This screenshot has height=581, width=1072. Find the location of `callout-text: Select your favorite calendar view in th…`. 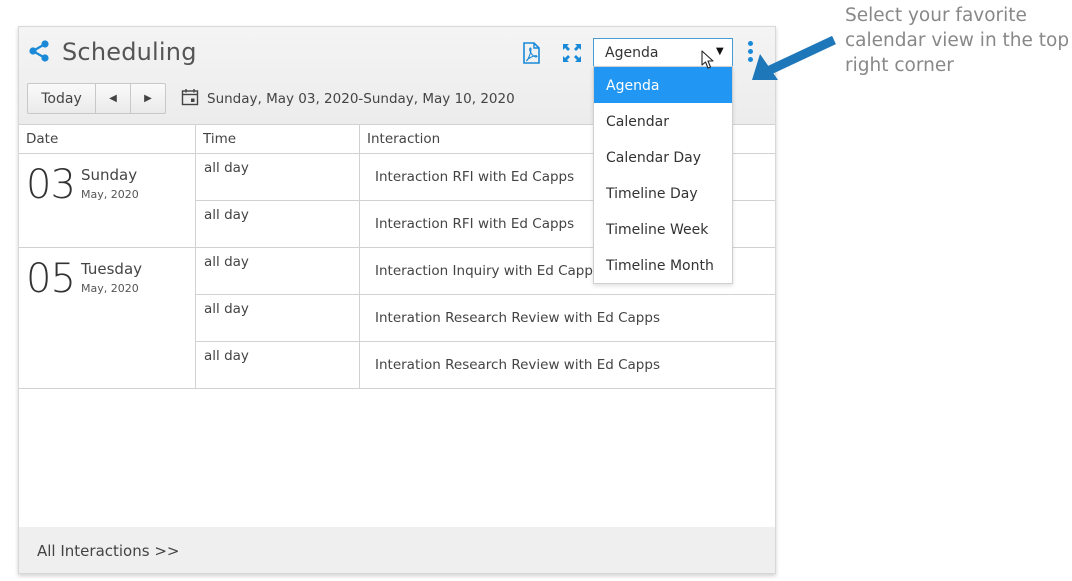

callout-text: Select your favorite calendar view in th… is located at coordinates (957, 40).